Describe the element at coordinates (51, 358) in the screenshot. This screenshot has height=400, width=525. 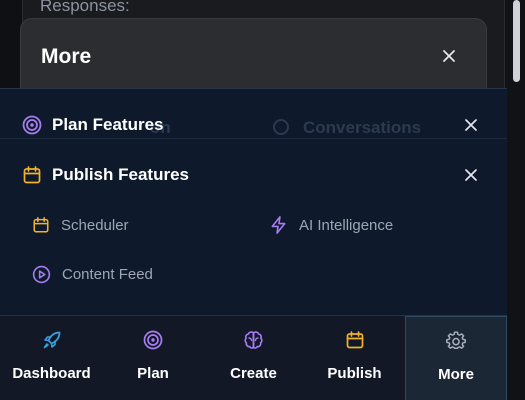
I see `nav-dashboard: Dashboard` at that location.